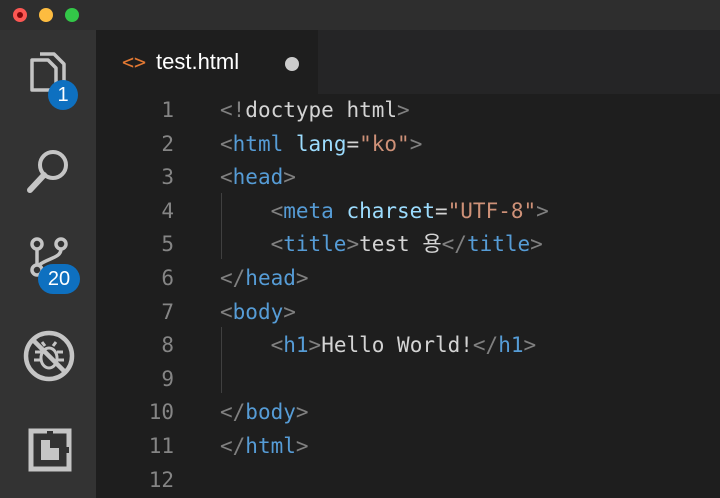  What do you see at coordinates (198, 61) in the screenshot?
I see `tab-label: test.html` at bounding box center [198, 61].